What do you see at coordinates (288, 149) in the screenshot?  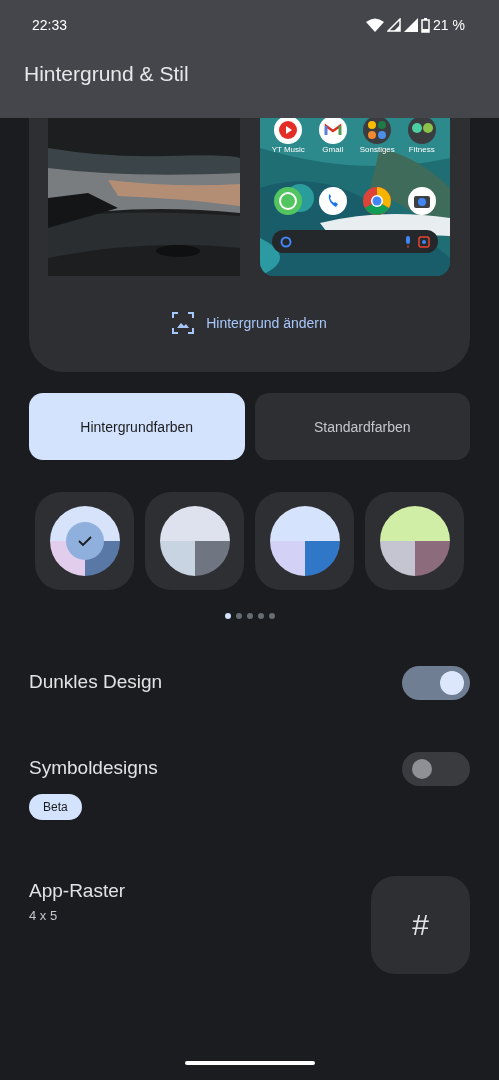 I see `app-label: YT Music` at bounding box center [288, 149].